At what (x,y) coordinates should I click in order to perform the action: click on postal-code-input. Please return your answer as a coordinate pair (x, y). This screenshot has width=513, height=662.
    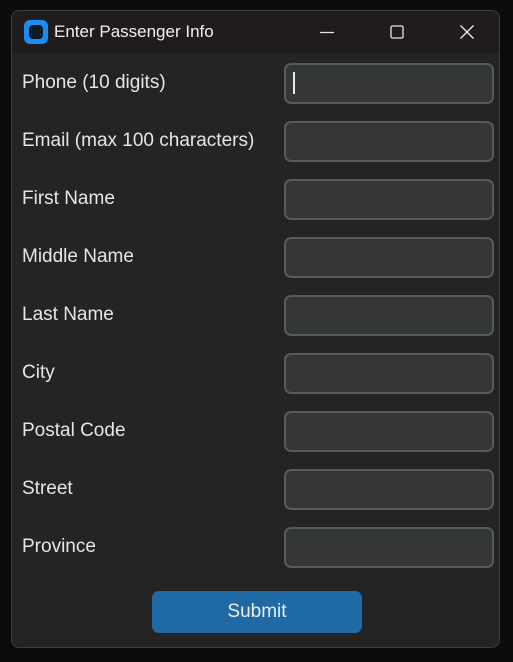
    Looking at the image, I should click on (389, 431).